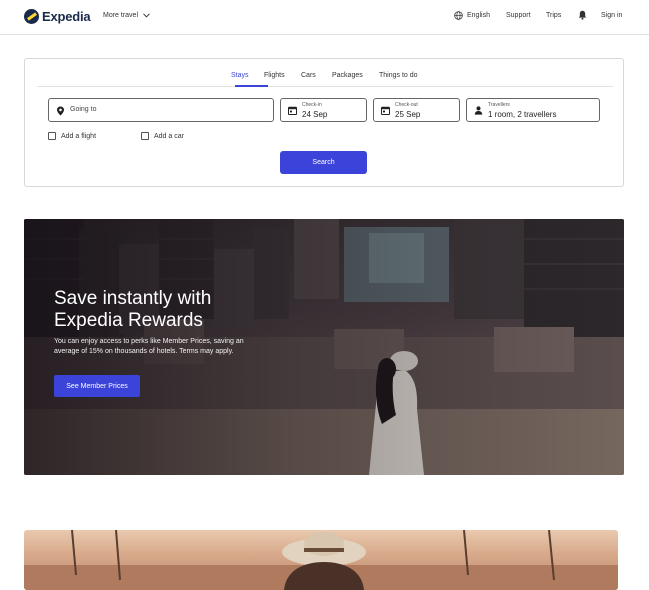  I want to click on active-tab-indicator, so click(251, 86).